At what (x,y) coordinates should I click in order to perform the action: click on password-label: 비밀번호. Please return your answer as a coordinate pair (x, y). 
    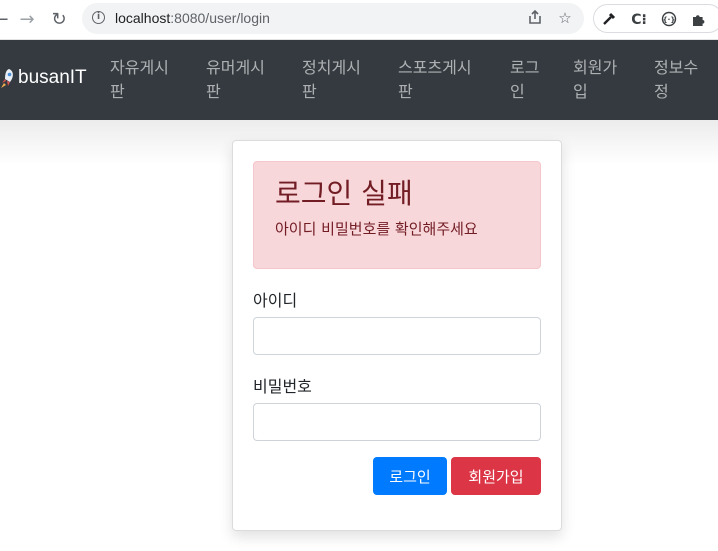
    Looking at the image, I should click on (282, 386).